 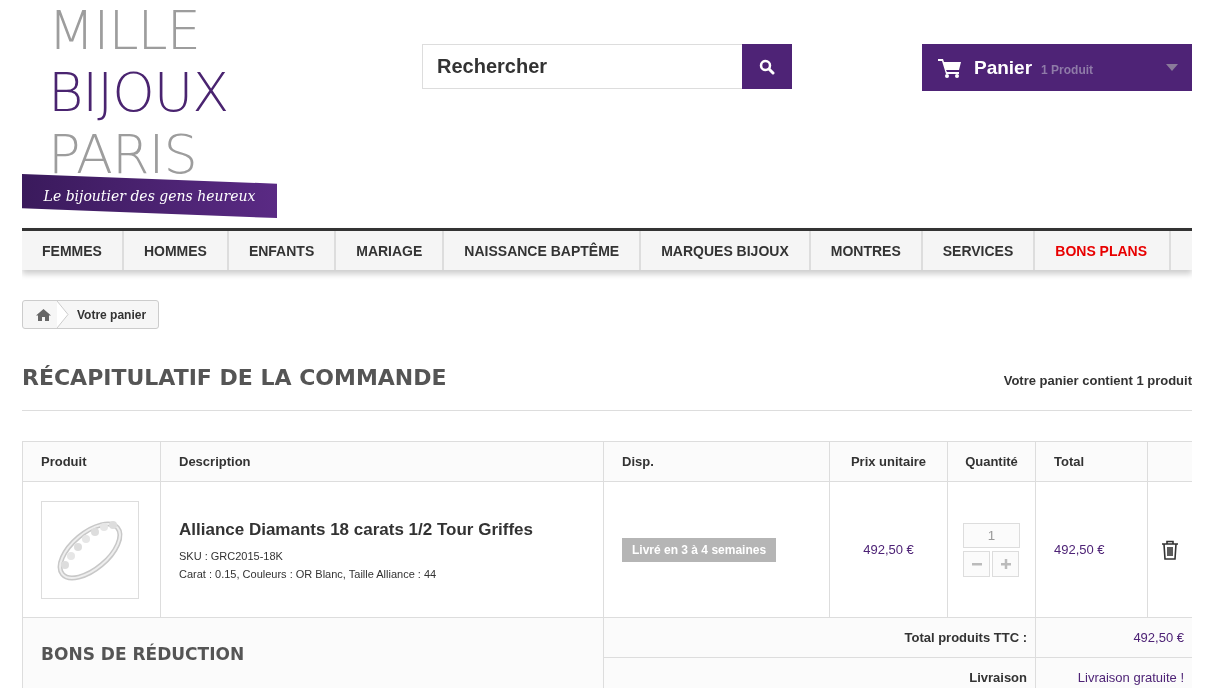 I want to click on cart-summary: Votre panier contient 1 produit, so click(x=1097, y=380).